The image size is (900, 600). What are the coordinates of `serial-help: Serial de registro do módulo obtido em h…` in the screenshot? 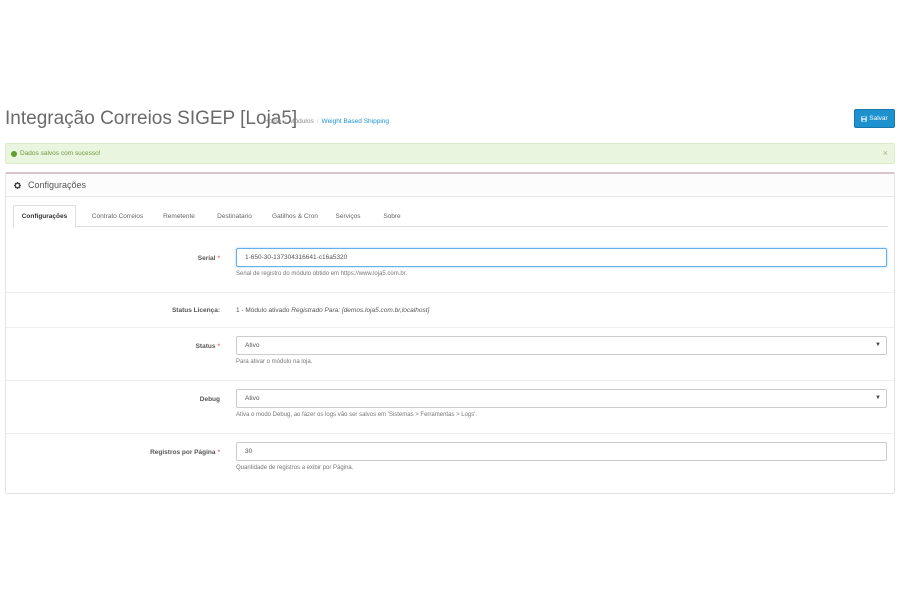 It's located at (322, 274).